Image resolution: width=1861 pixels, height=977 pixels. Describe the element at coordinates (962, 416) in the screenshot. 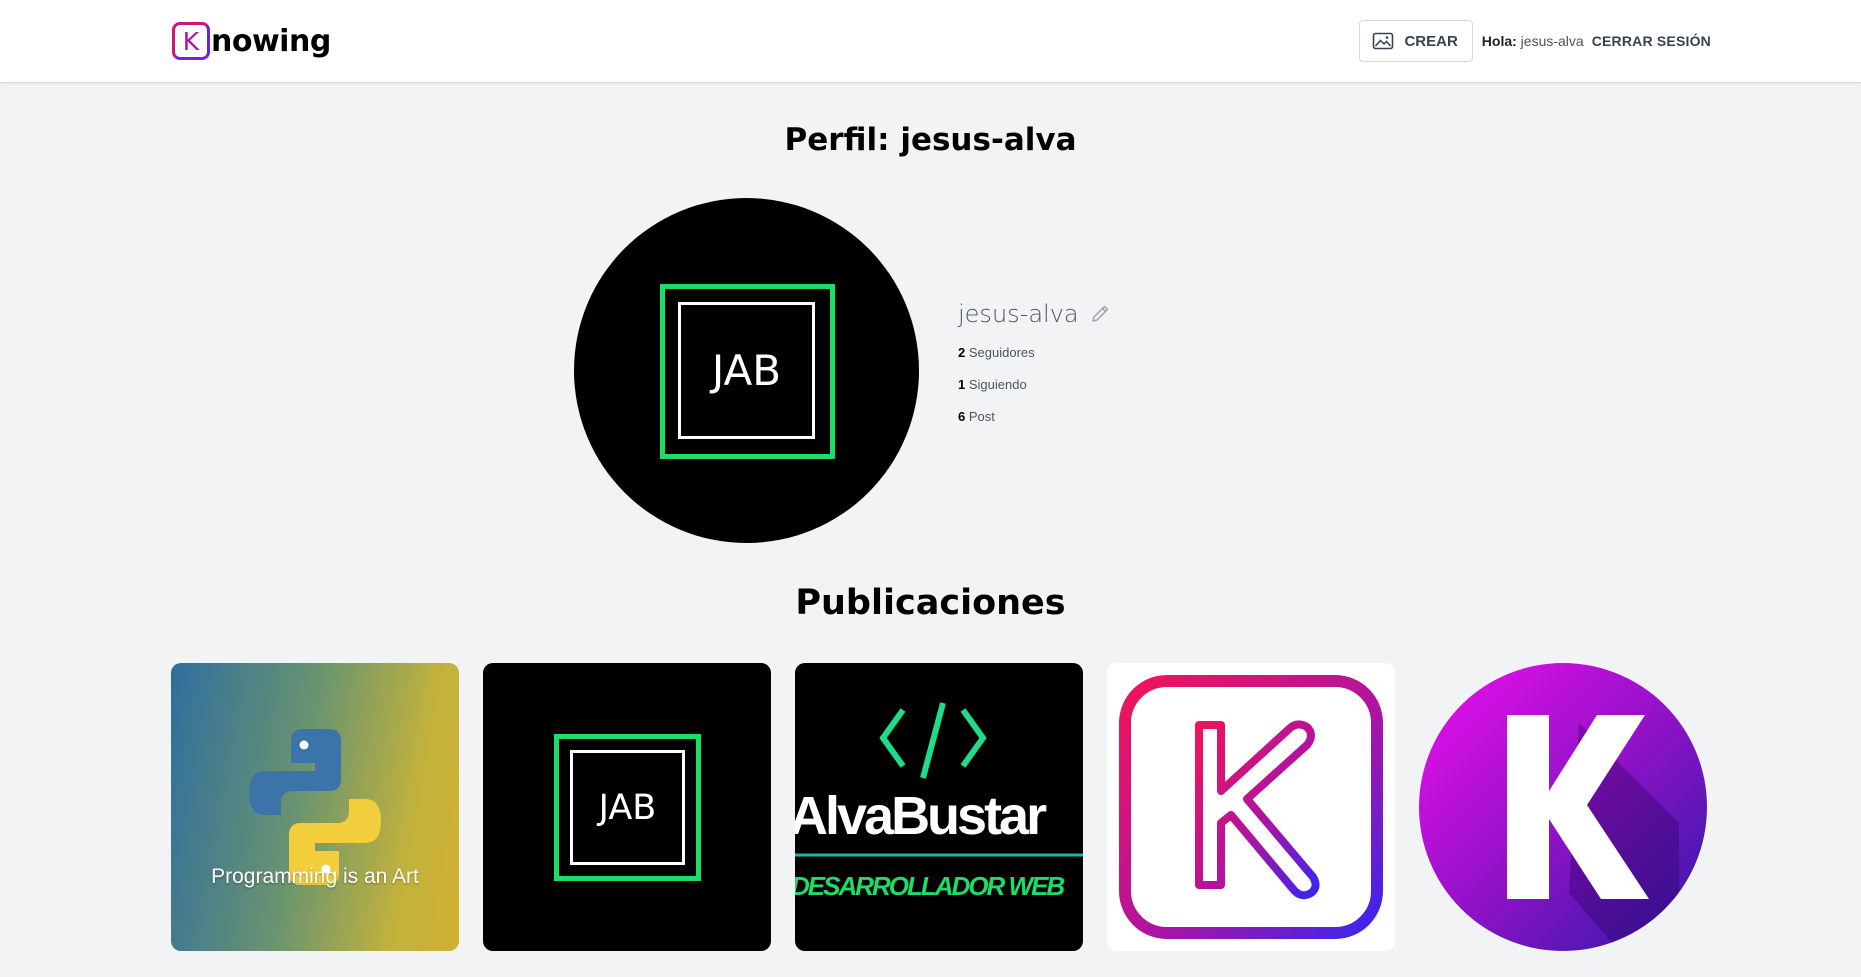

I see `posts-value: 6` at that location.